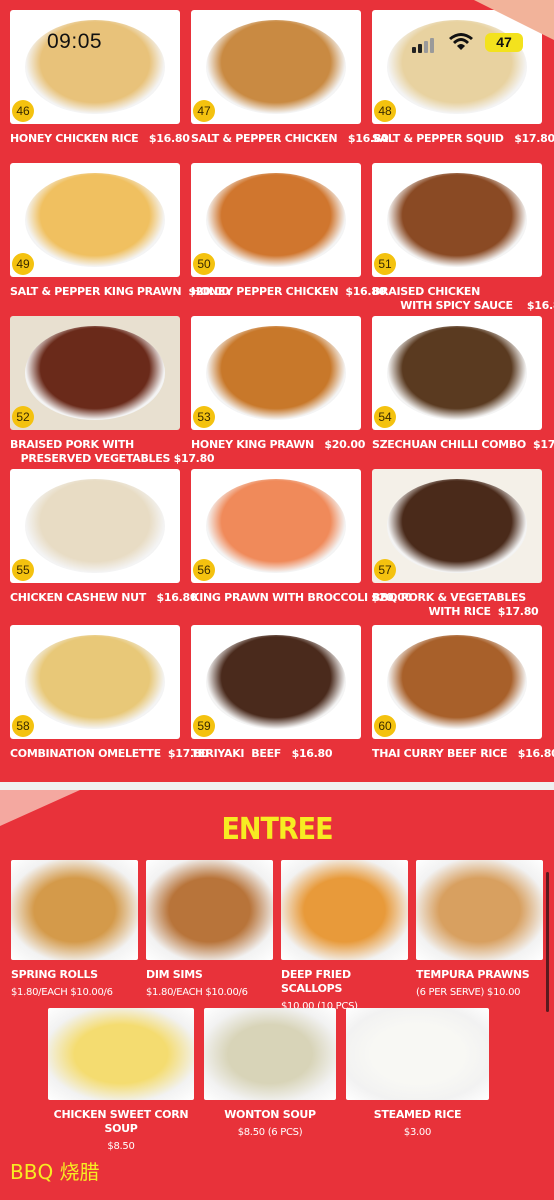  What do you see at coordinates (385, 726) in the screenshot?
I see `item-number-badge: 60` at bounding box center [385, 726].